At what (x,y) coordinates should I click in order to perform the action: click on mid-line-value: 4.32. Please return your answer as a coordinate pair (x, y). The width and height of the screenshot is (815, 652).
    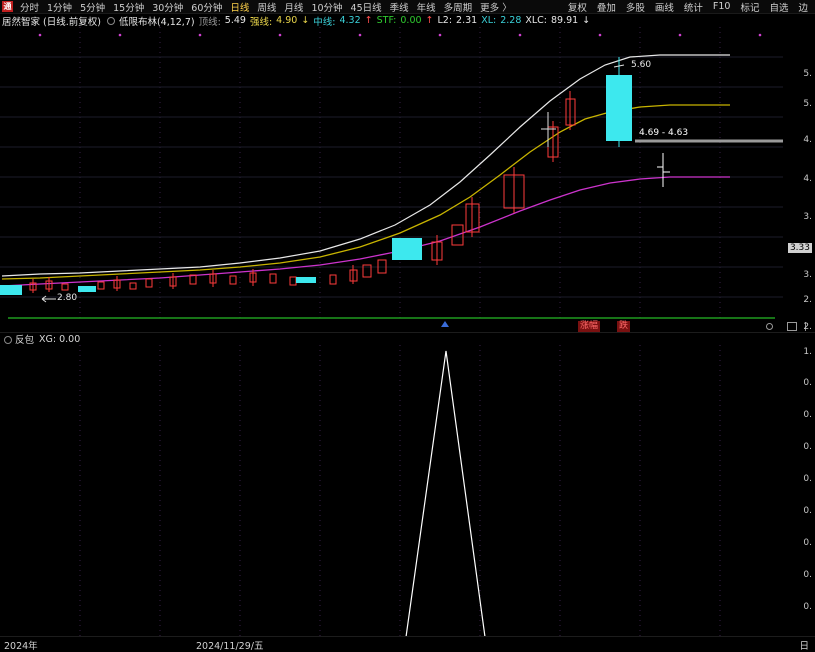
    Looking at the image, I should click on (350, 20).